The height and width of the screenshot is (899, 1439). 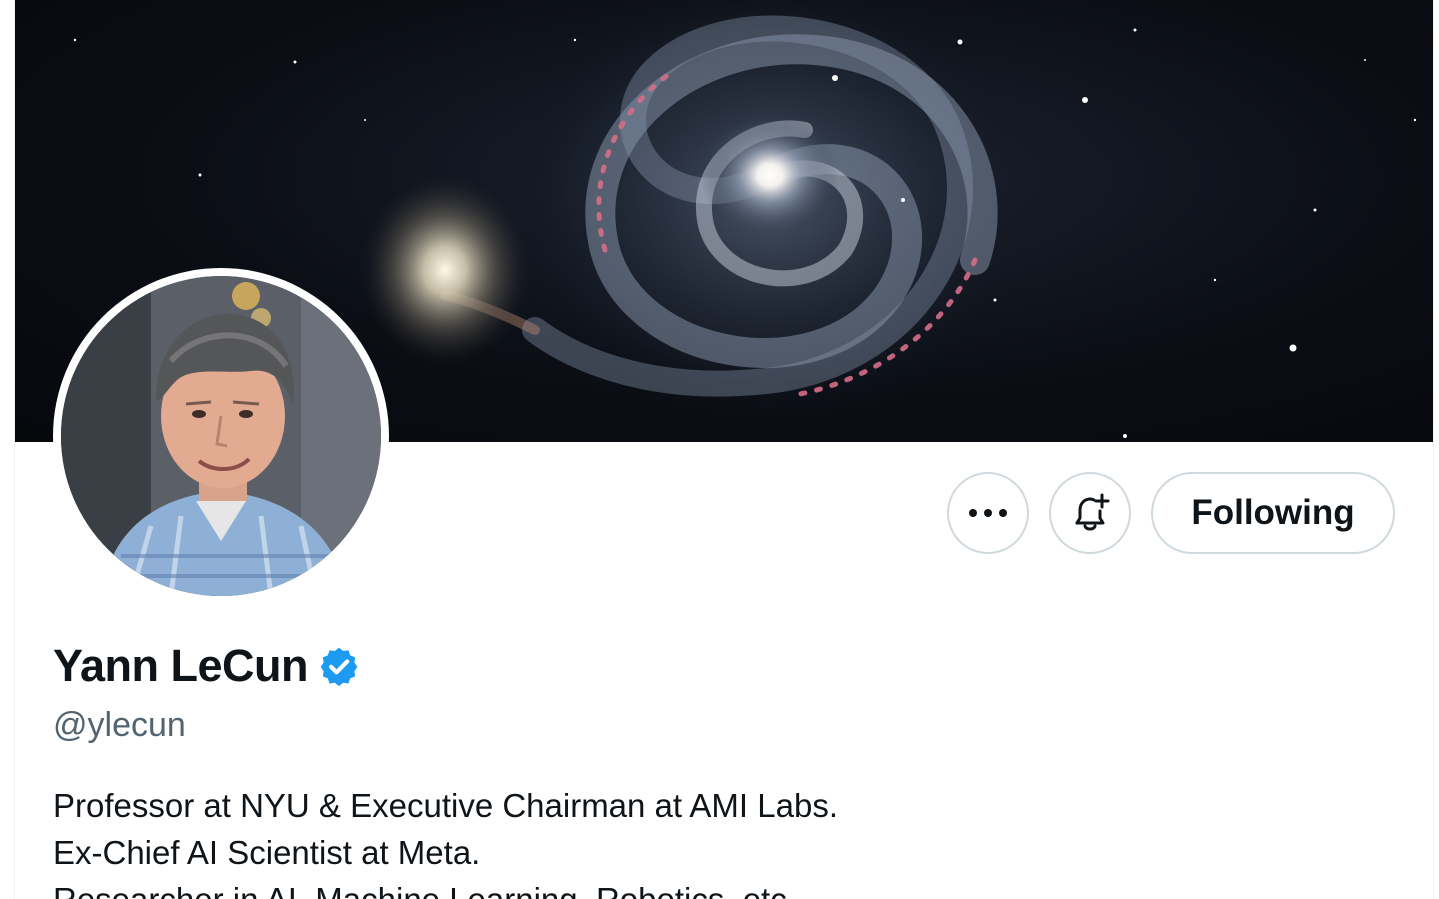 I want to click on avatar-frame, so click(x=221, y=436).